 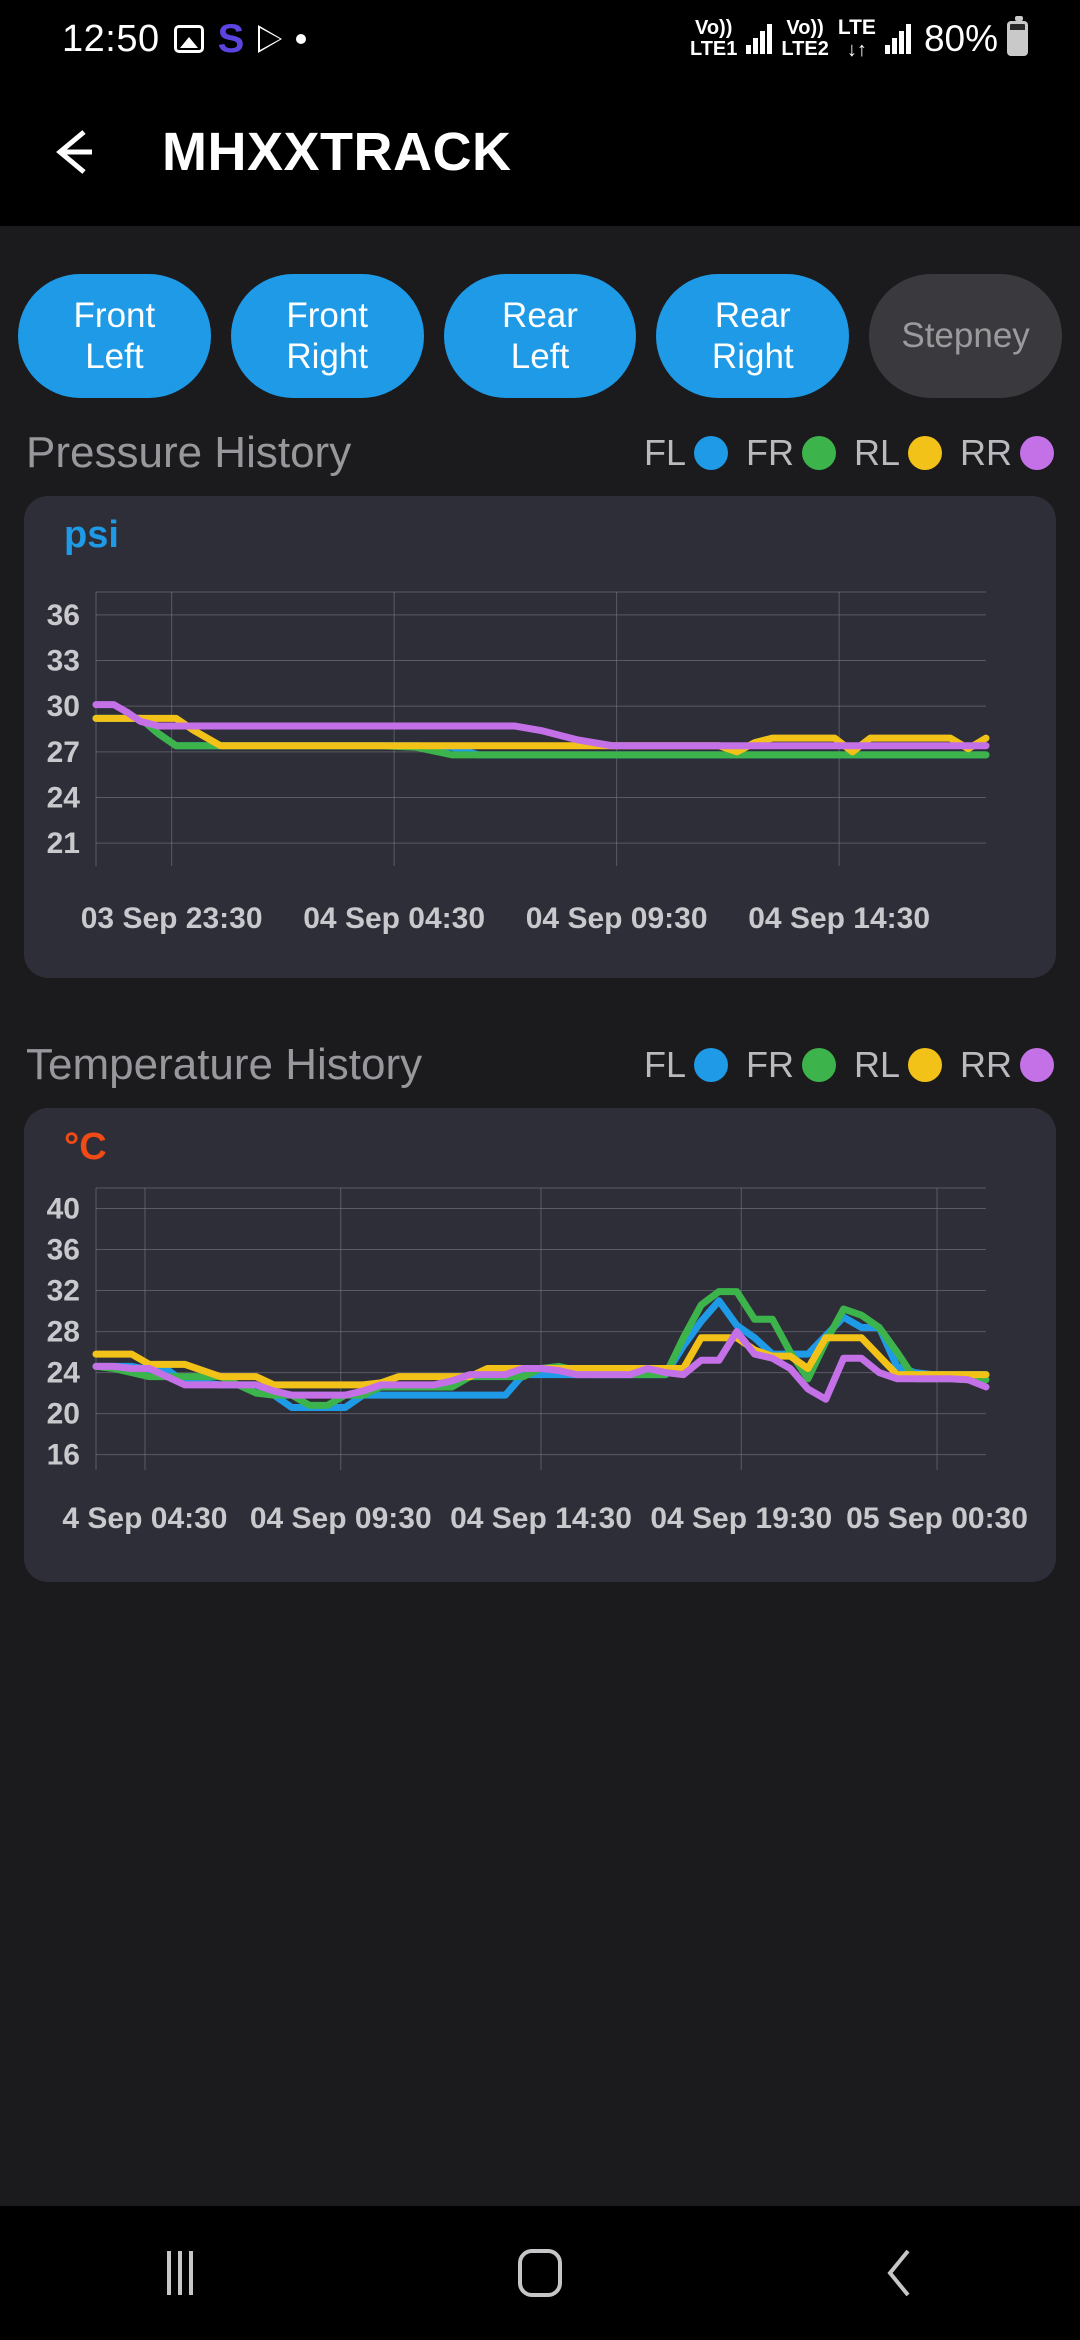 What do you see at coordinates (189, 452) in the screenshot?
I see `pressure-section-title: Pressure History` at bounding box center [189, 452].